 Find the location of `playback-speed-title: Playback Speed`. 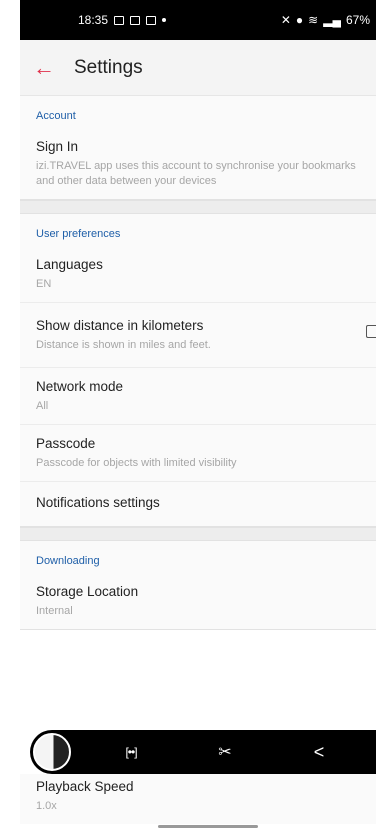

playback-speed-title: Playback Speed is located at coordinates (85, 786).